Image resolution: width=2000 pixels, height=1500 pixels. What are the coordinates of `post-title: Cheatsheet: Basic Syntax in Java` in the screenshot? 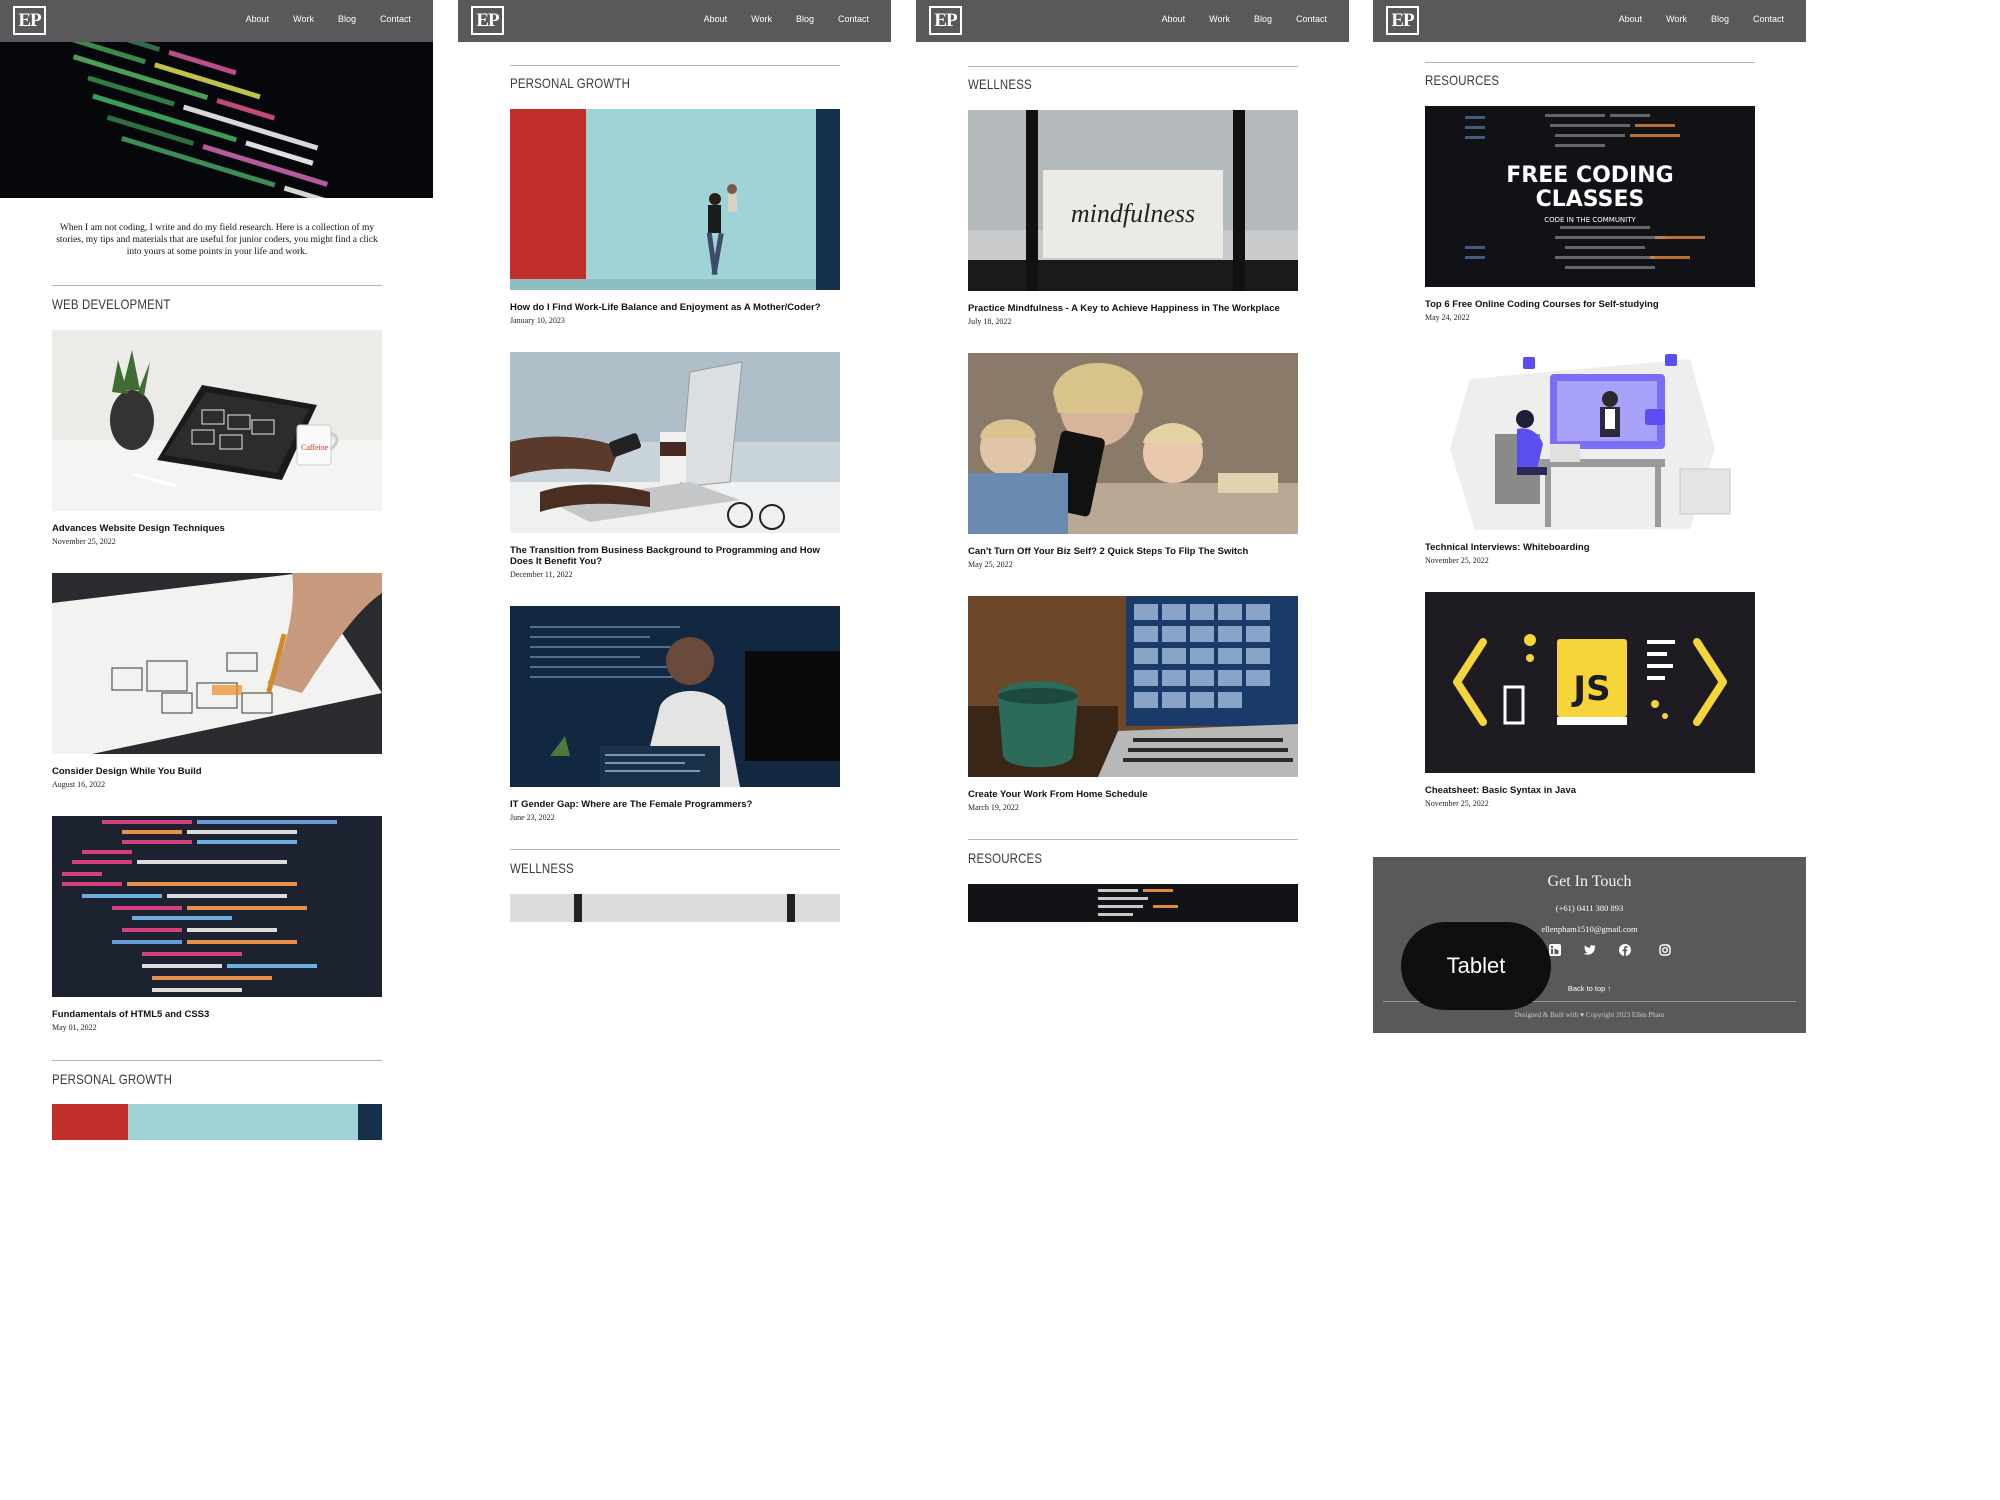 It's located at (1590, 790).